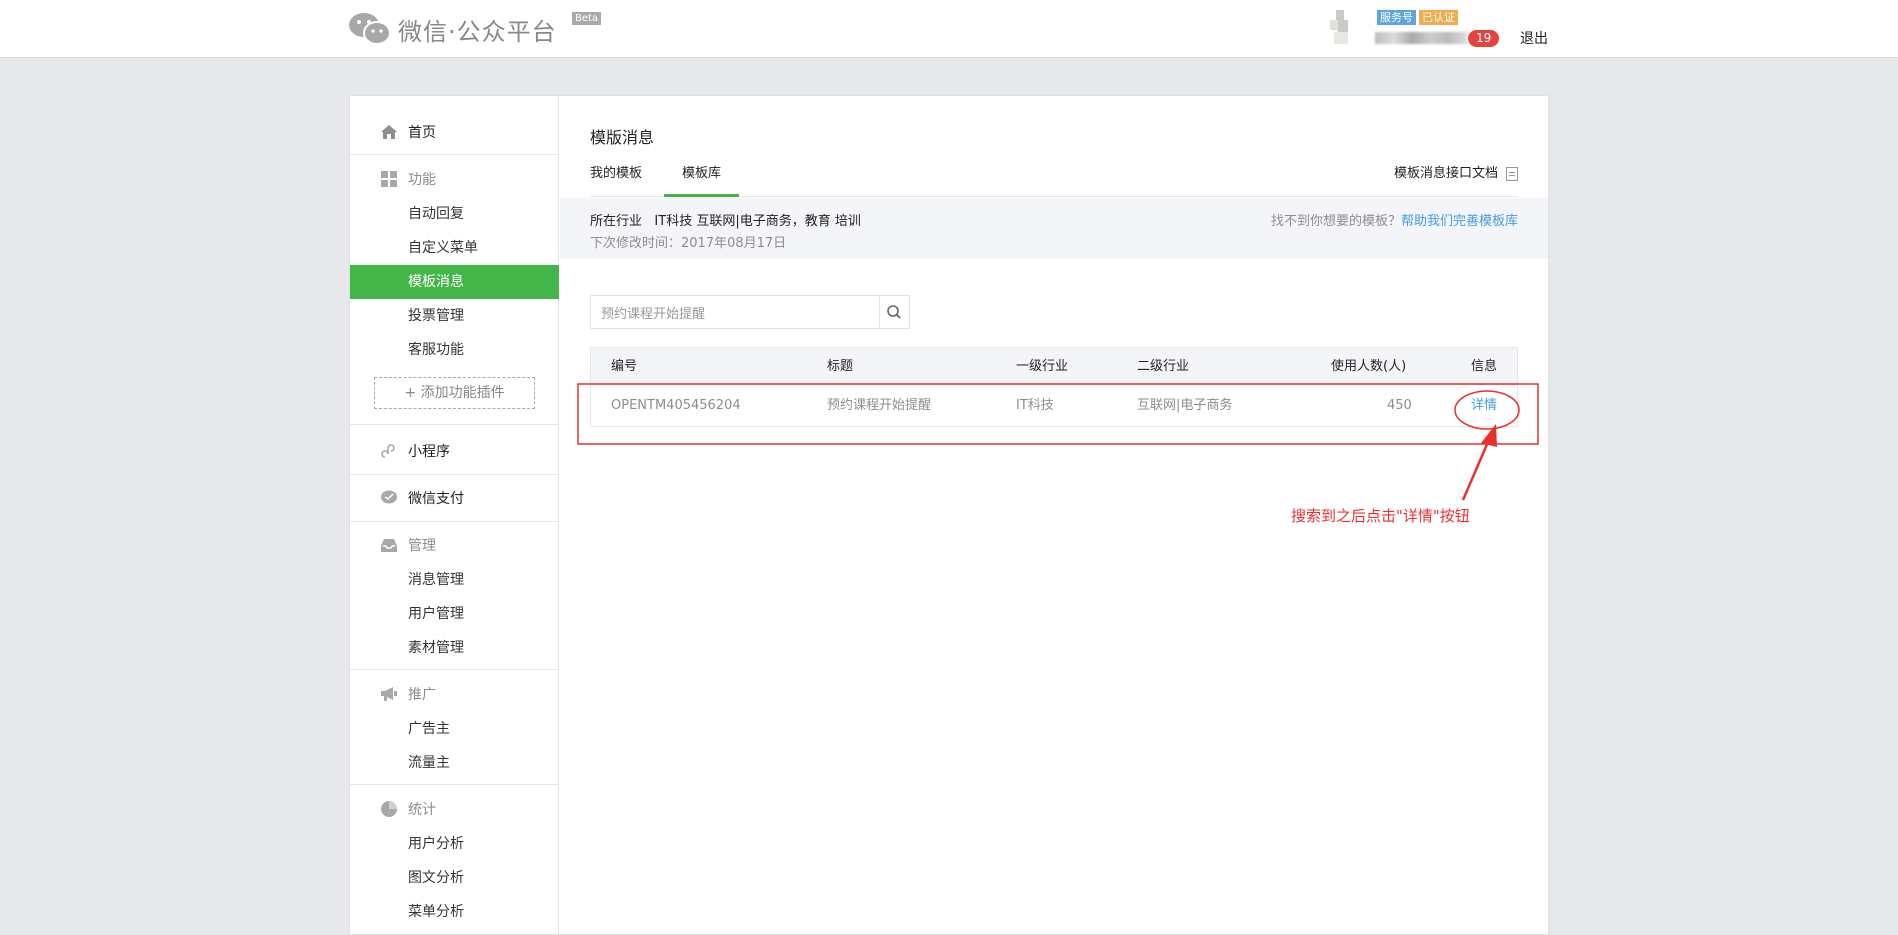 This screenshot has width=1898, height=935. What do you see at coordinates (1484, 38) in the screenshot?
I see `notification-count-badge: 19` at bounding box center [1484, 38].